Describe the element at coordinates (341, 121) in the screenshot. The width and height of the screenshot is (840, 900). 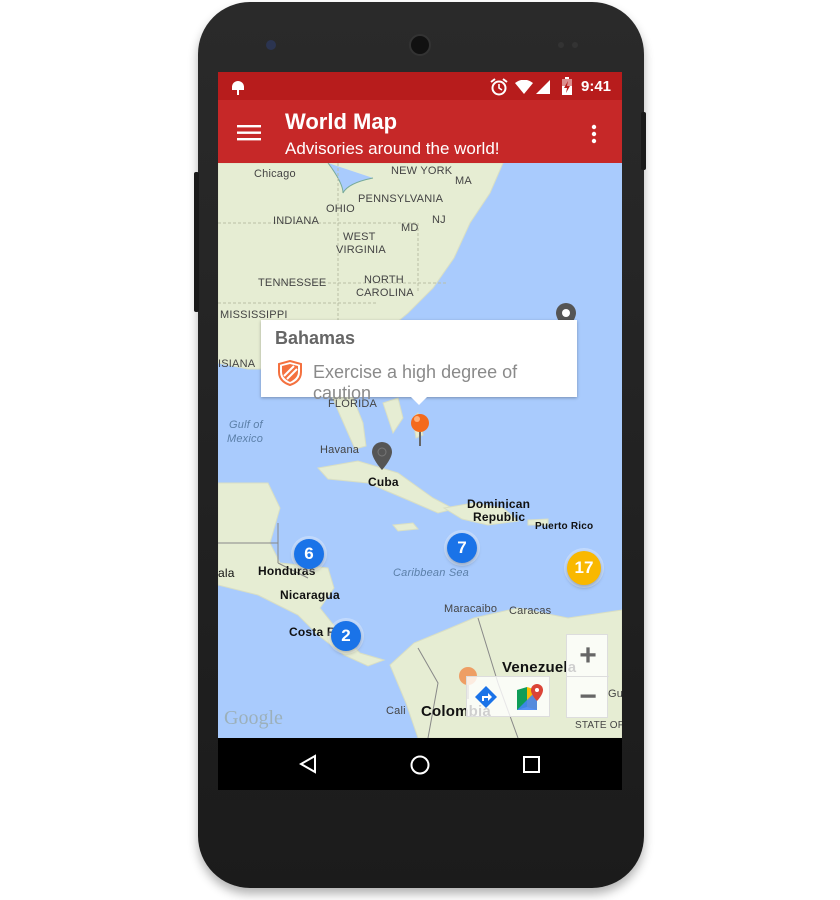
I see `app-title: World Map` at that location.